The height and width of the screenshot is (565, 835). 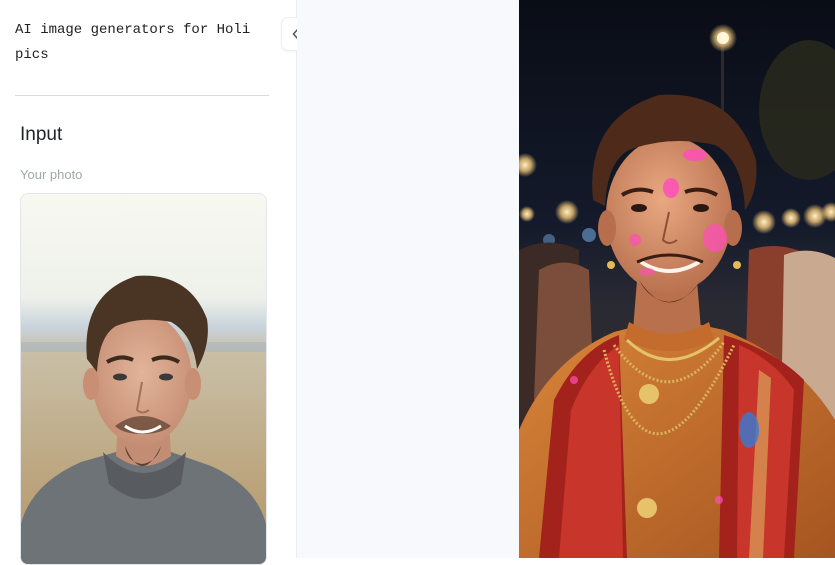 What do you see at coordinates (51, 174) in the screenshot?
I see `photo-field-label: Your photo` at bounding box center [51, 174].